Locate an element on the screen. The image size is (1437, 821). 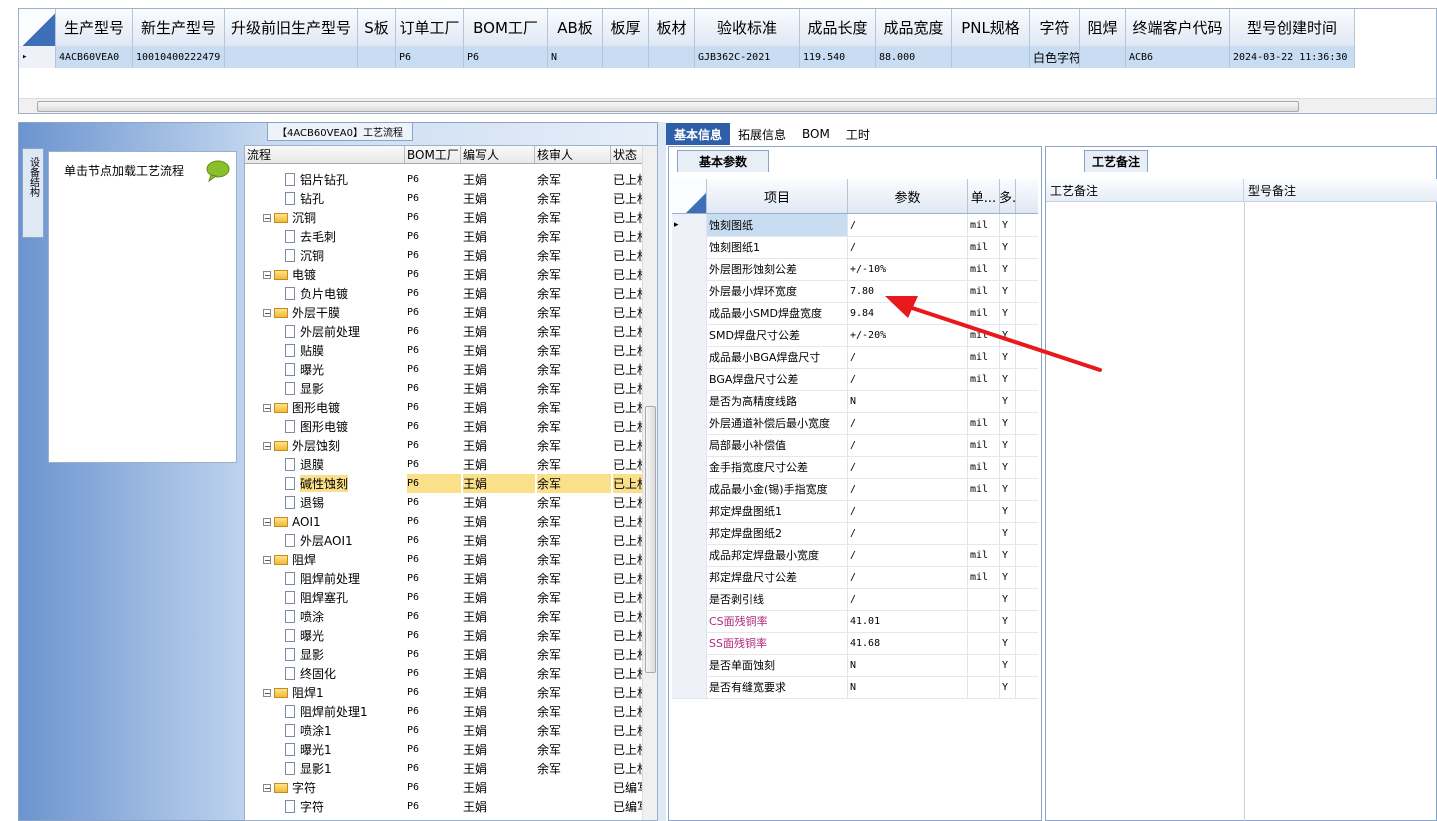
tree-row: 喷涂 P6 王娟 余军 已上权 is located at coordinates (447, 616).